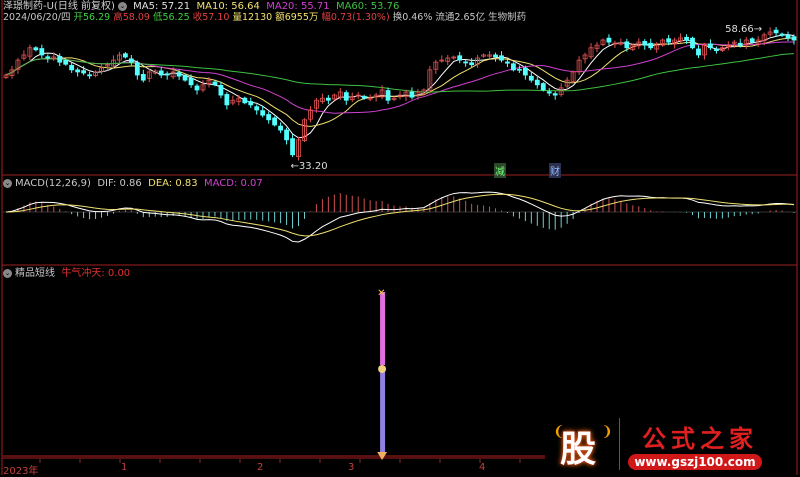 This screenshot has height=477, width=800. Describe the element at coordinates (173, 183) in the screenshot. I see `dea-value: DEA: 0.83` at that location.